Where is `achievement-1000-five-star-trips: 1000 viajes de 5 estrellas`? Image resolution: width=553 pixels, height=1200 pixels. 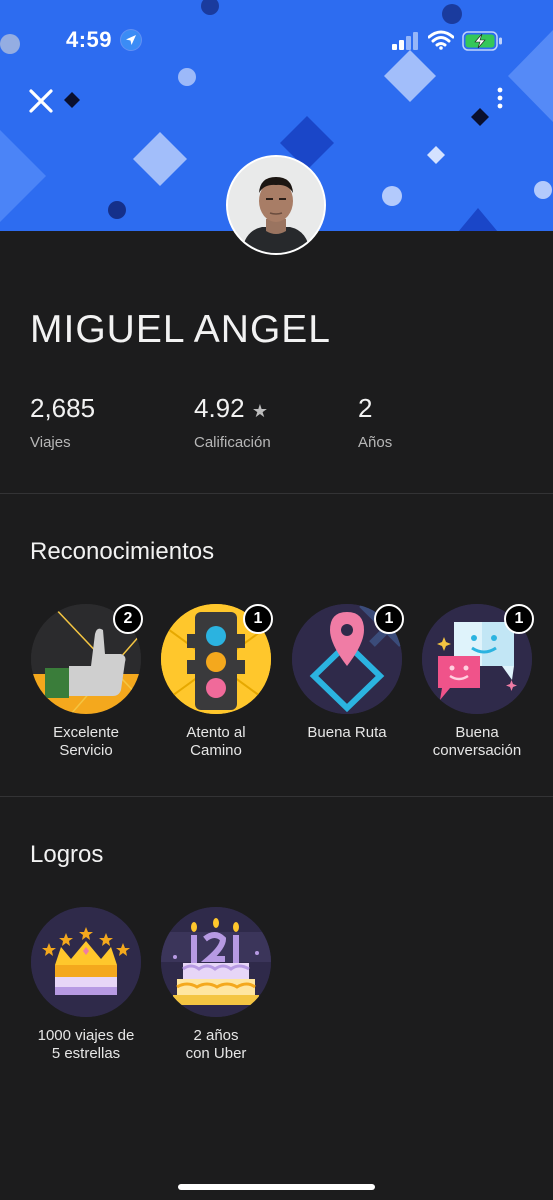 achievement-1000-five-star-trips: 1000 viajes de 5 estrellas is located at coordinates (86, 985).